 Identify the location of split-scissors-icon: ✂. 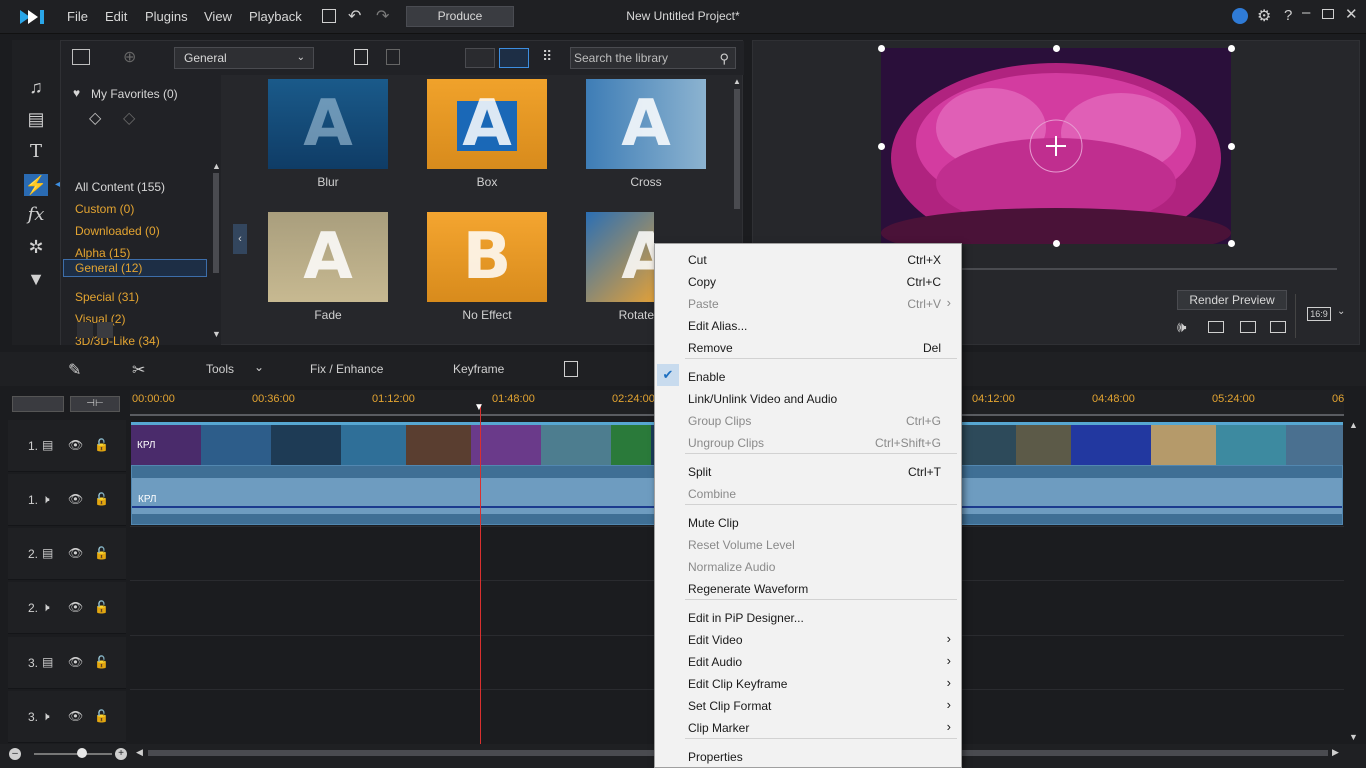
(138, 370).